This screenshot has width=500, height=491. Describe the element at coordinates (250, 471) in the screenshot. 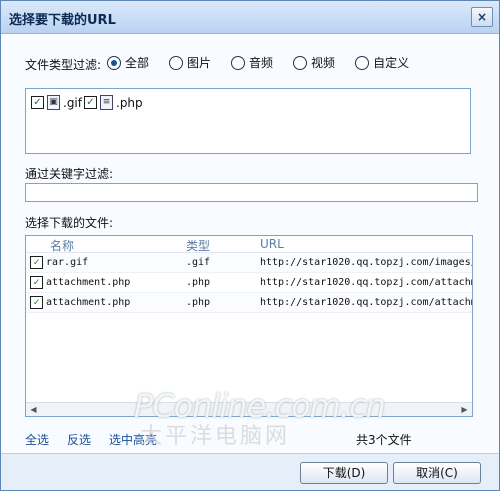

I see `button-bar: 下载(D) 取消(C)` at that location.